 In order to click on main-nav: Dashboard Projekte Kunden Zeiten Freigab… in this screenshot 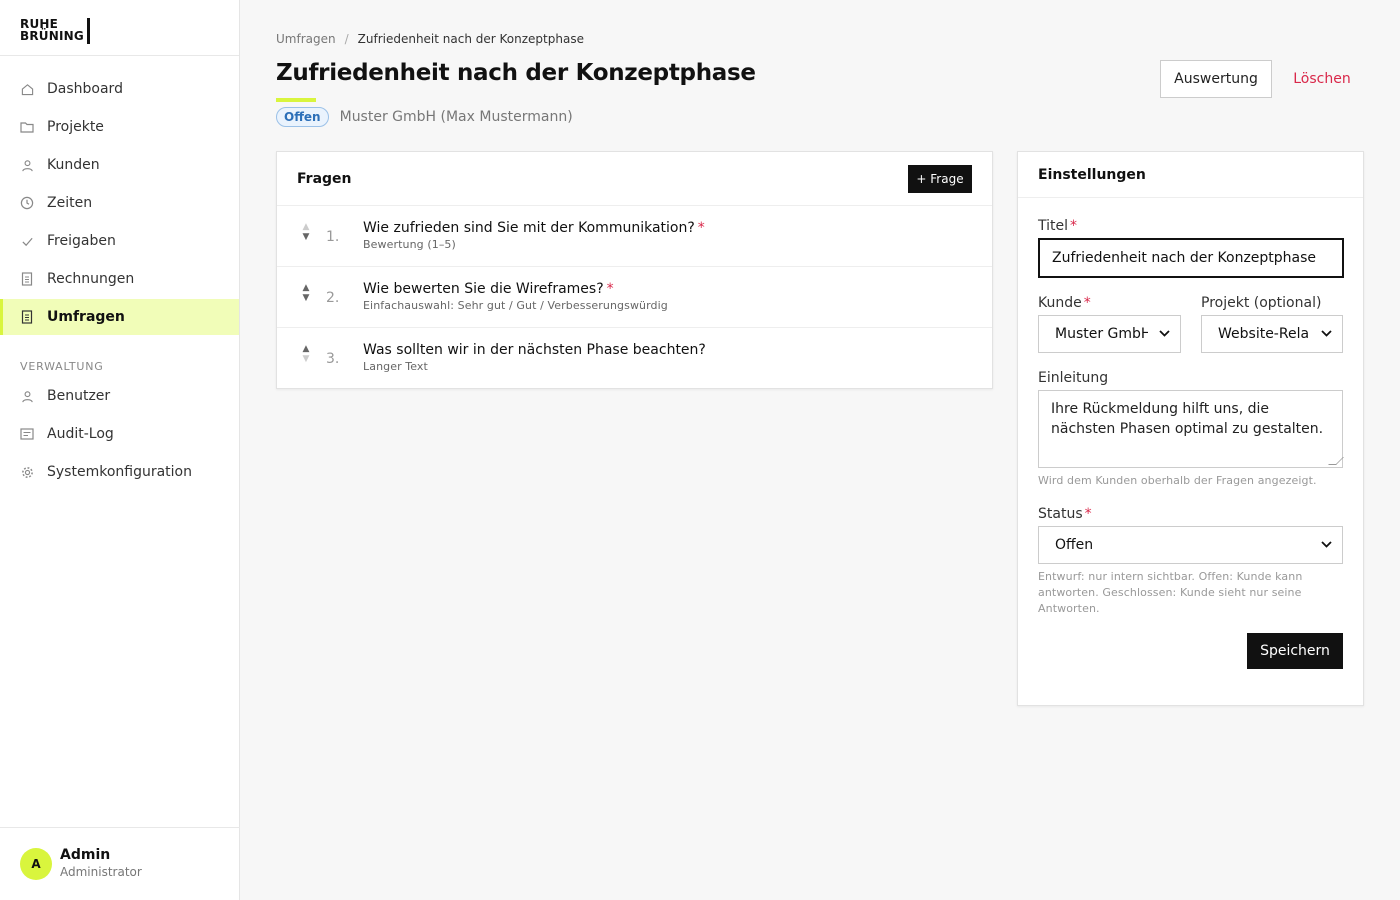, I will do `click(119, 273)`.